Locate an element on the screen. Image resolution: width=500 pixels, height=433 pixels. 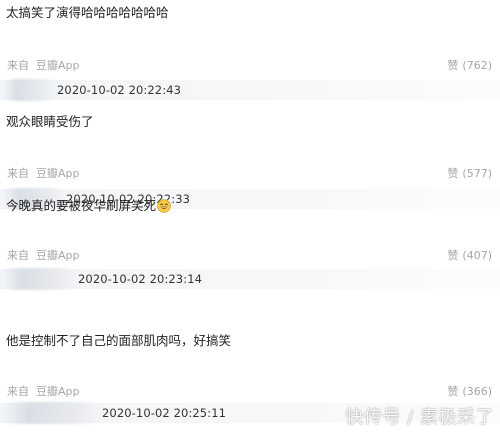
laughing-emoji-icon is located at coordinates (164, 206).